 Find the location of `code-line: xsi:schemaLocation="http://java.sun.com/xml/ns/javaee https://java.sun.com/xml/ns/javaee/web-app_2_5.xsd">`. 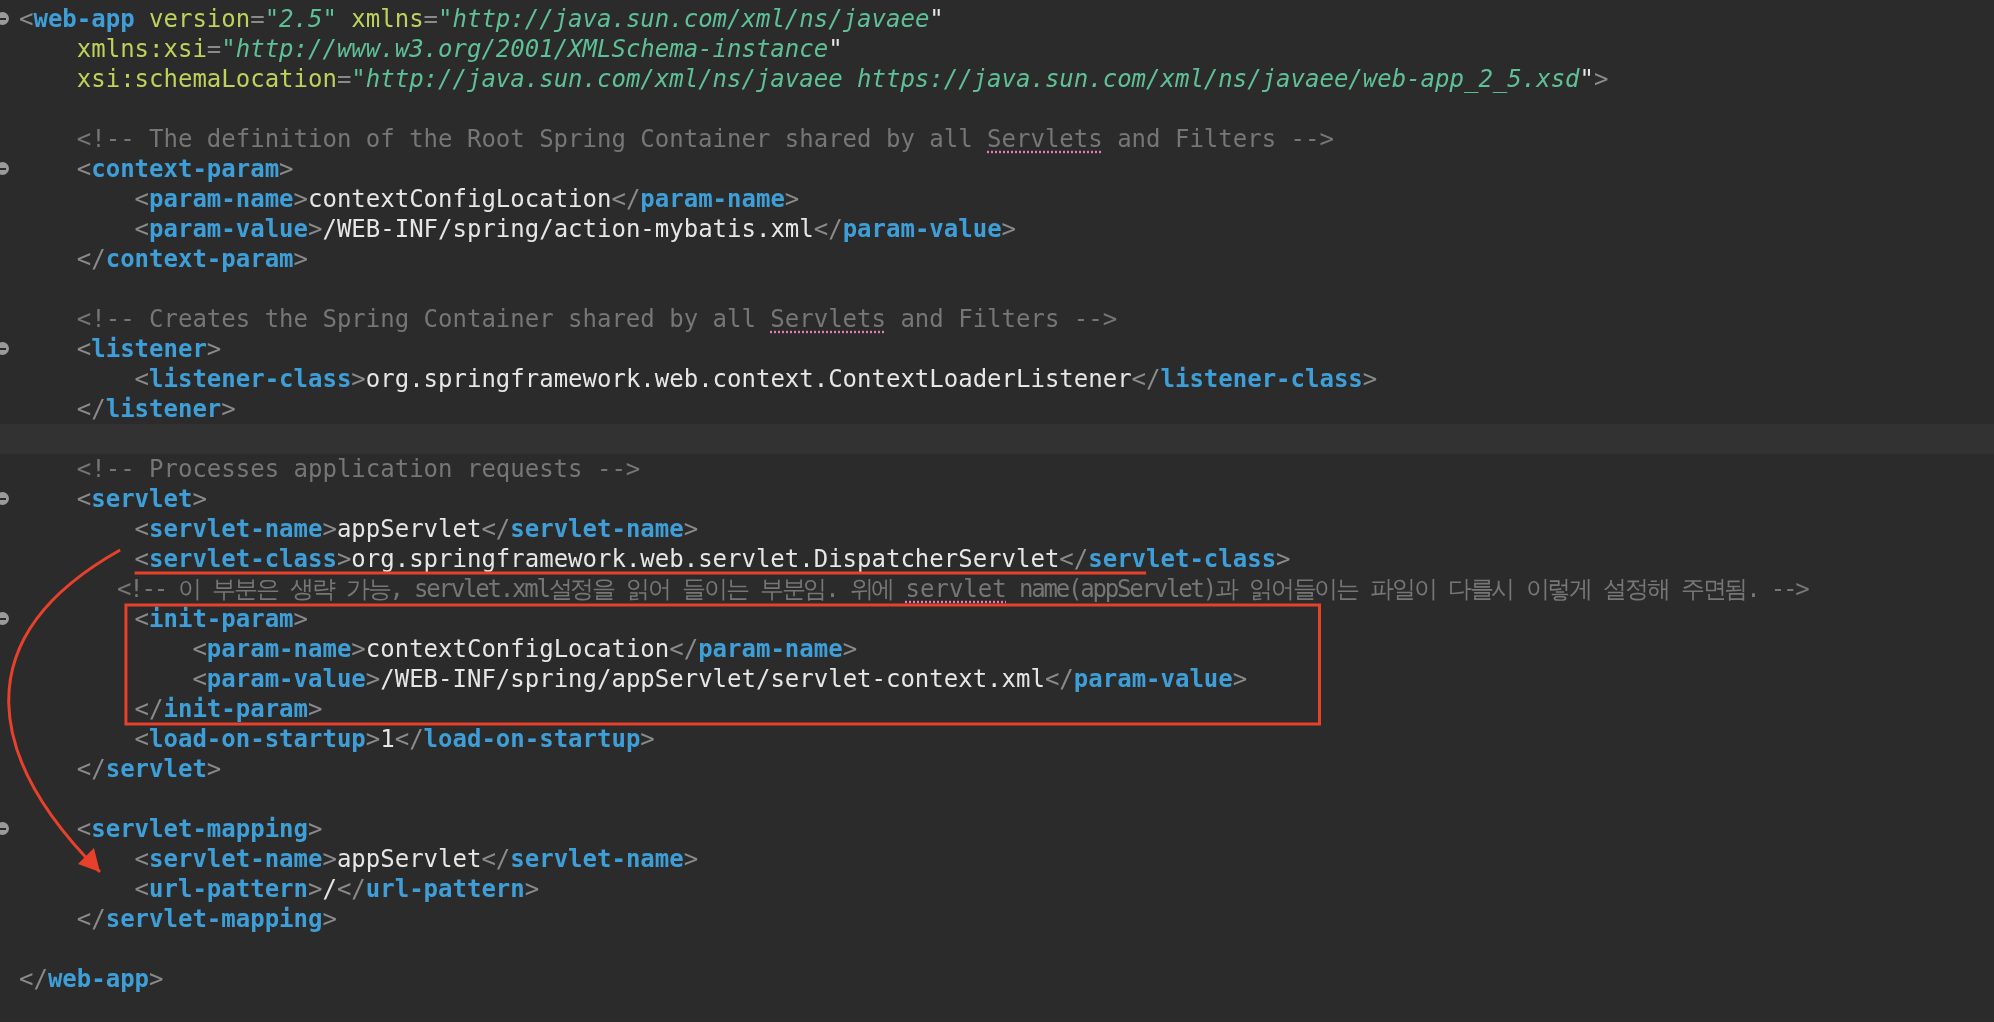

code-line: xsi:schemaLocation="http://java.sun.com/xml/ns/javaee https://java.sun.com/xml/ns/javaee/web-app_2_5.xsd"> is located at coordinates (842, 79).